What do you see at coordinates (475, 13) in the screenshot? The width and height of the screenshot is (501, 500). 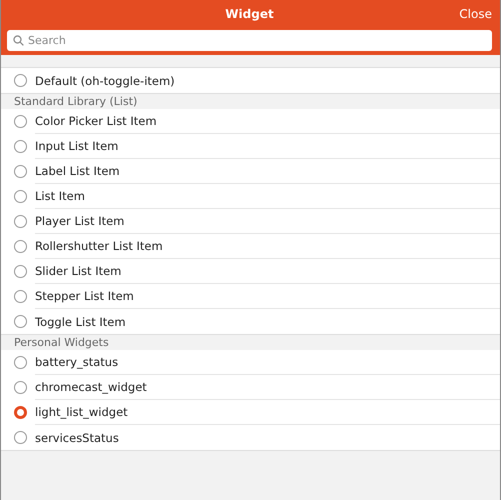 I see `close-button: Close` at bounding box center [475, 13].